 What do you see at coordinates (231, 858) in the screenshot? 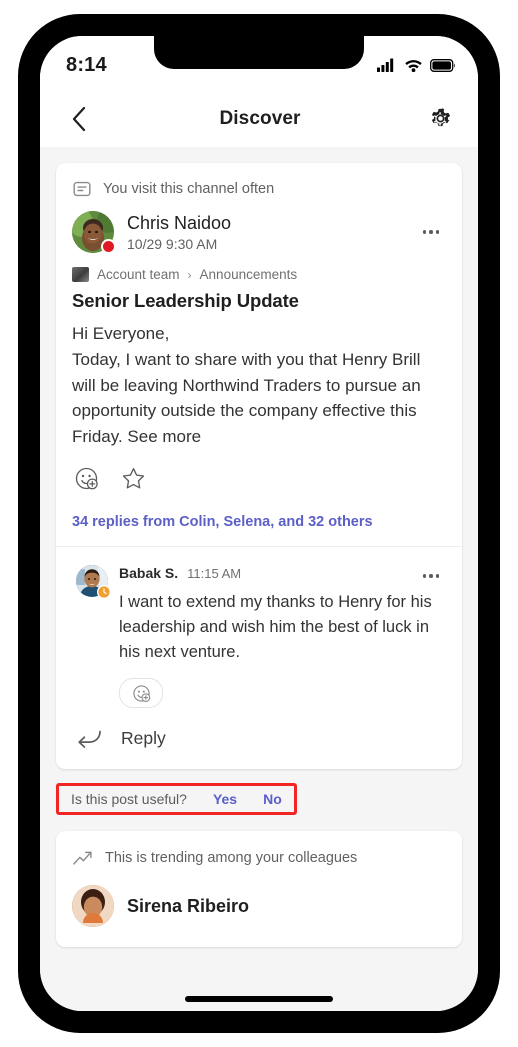
I see `trending-hint-label: This is trending among your colleagues` at bounding box center [231, 858].